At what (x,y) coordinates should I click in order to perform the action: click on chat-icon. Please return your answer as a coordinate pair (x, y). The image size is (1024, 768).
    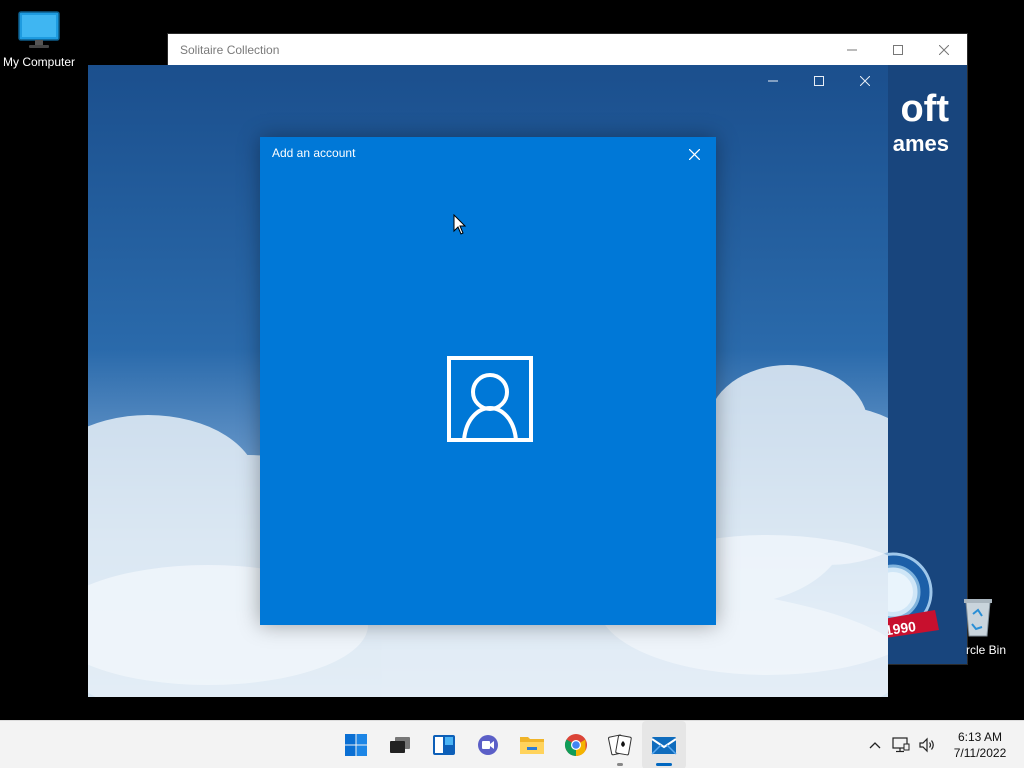
    Looking at the image, I should click on (488, 745).